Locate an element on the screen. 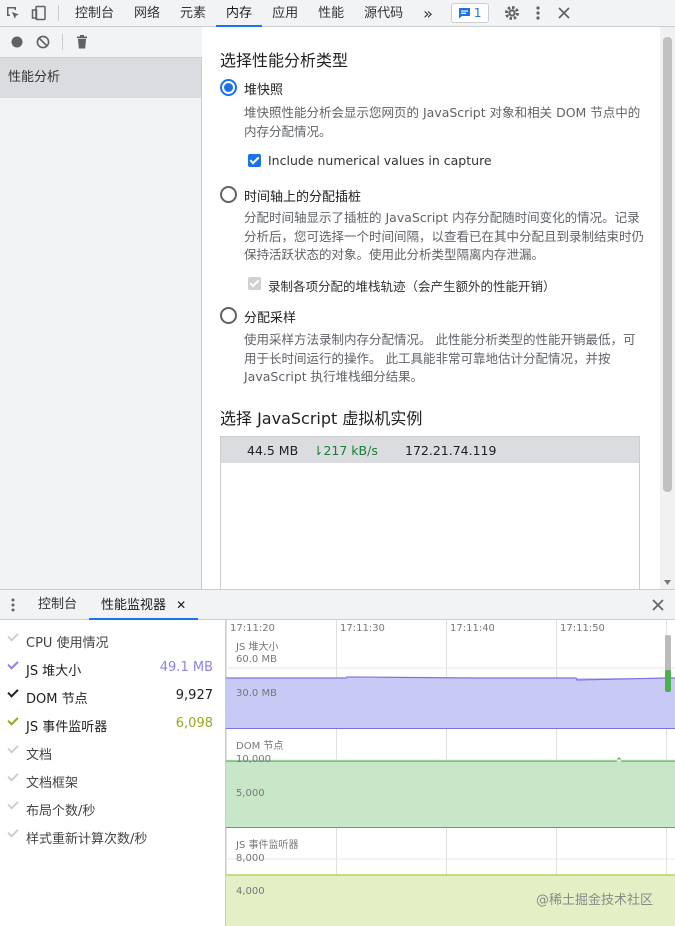 The width and height of the screenshot is (675, 926). drawer-tabbar: 控制台 性能监视器 ✕ is located at coordinates (337, 604).